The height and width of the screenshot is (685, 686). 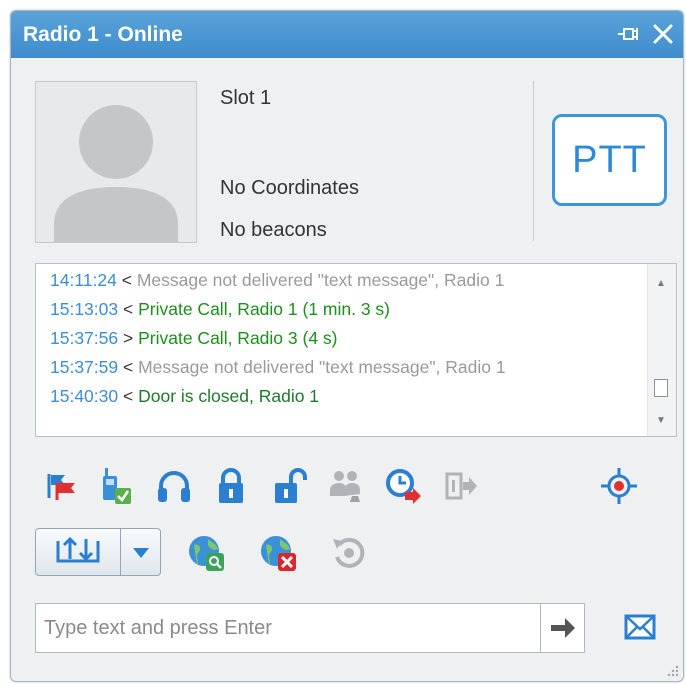 I want to click on upload-split-button-icon, so click(x=78, y=552).